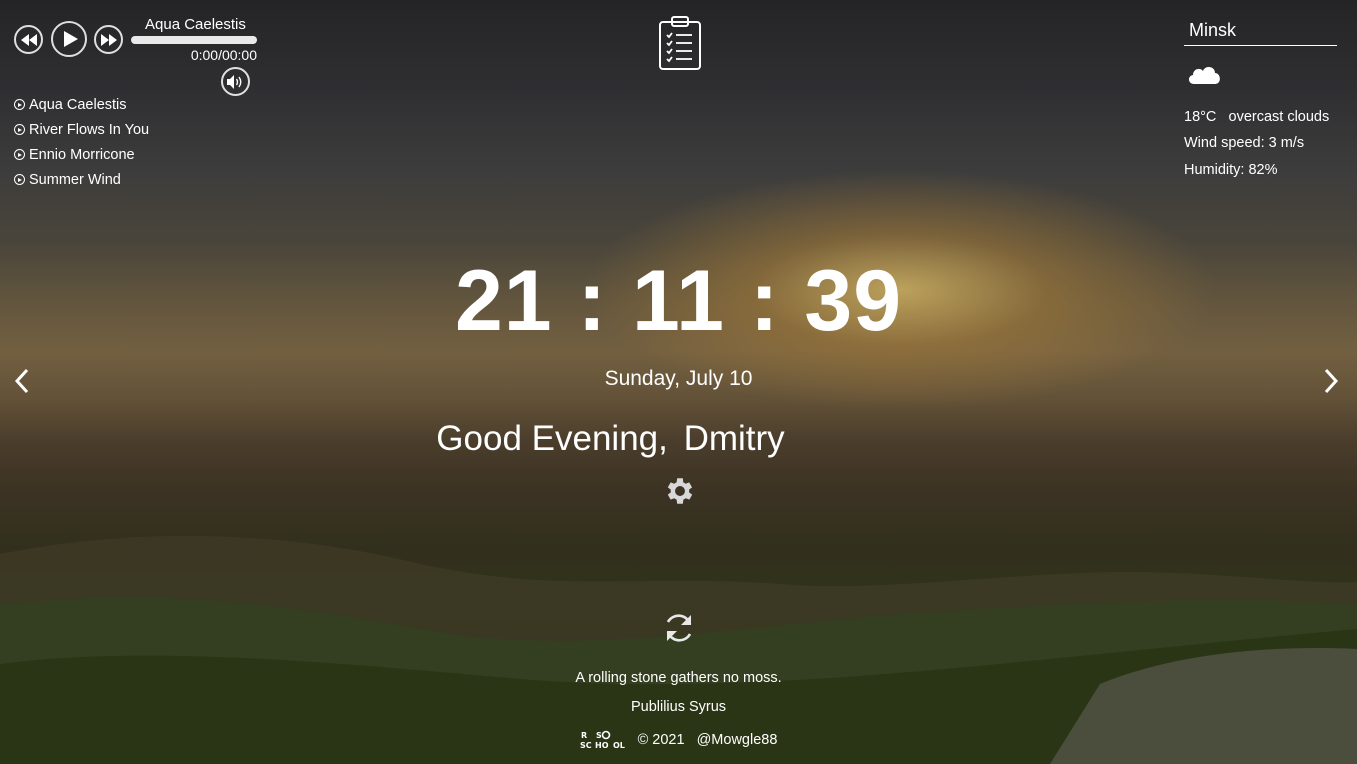 This screenshot has width=1357, height=764. Describe the element at coordinates (678, 707) in the screenshot. I see `quote-author: Publilius Syrus` at that location.